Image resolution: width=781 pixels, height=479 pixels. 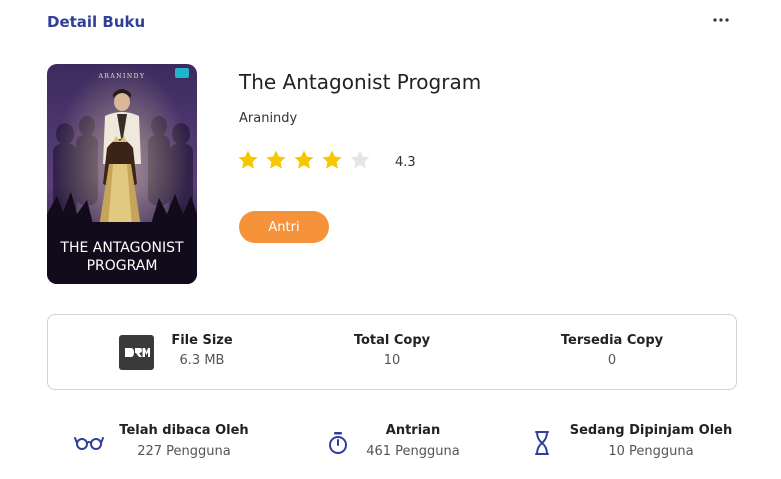 What do you see at coordinates (122, 76) in the screenshot?
I see `cover-publisher: ARANINDY` at bounding box center [122, 76].